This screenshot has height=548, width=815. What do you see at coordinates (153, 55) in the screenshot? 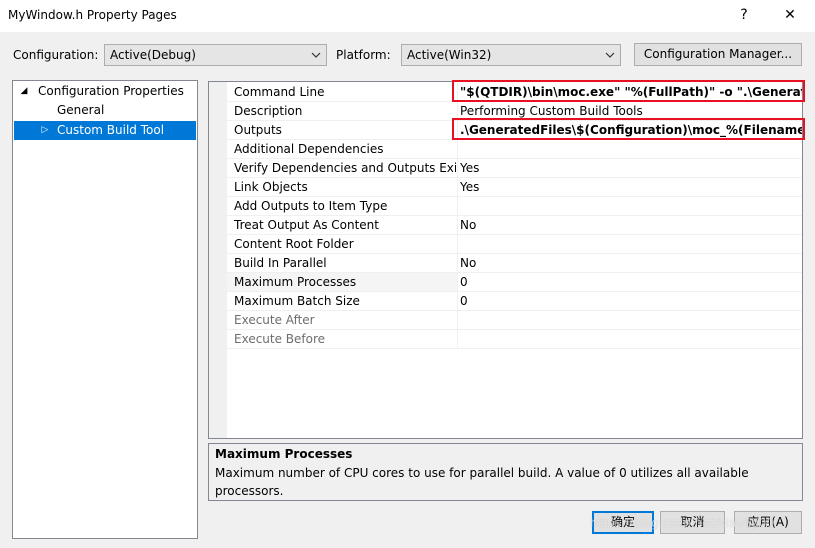
I see `configuration-combo-value: Active(Debug)` at bounding box center [153, 55].